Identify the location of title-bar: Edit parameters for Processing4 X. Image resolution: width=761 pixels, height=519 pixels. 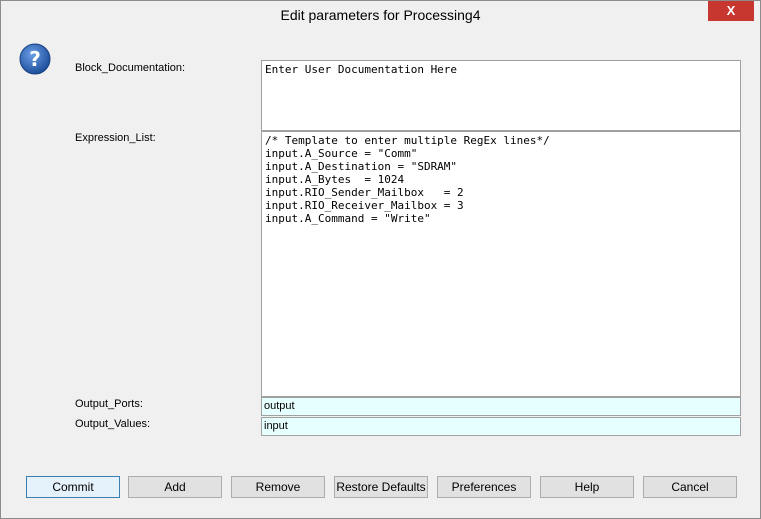
(380, 16).